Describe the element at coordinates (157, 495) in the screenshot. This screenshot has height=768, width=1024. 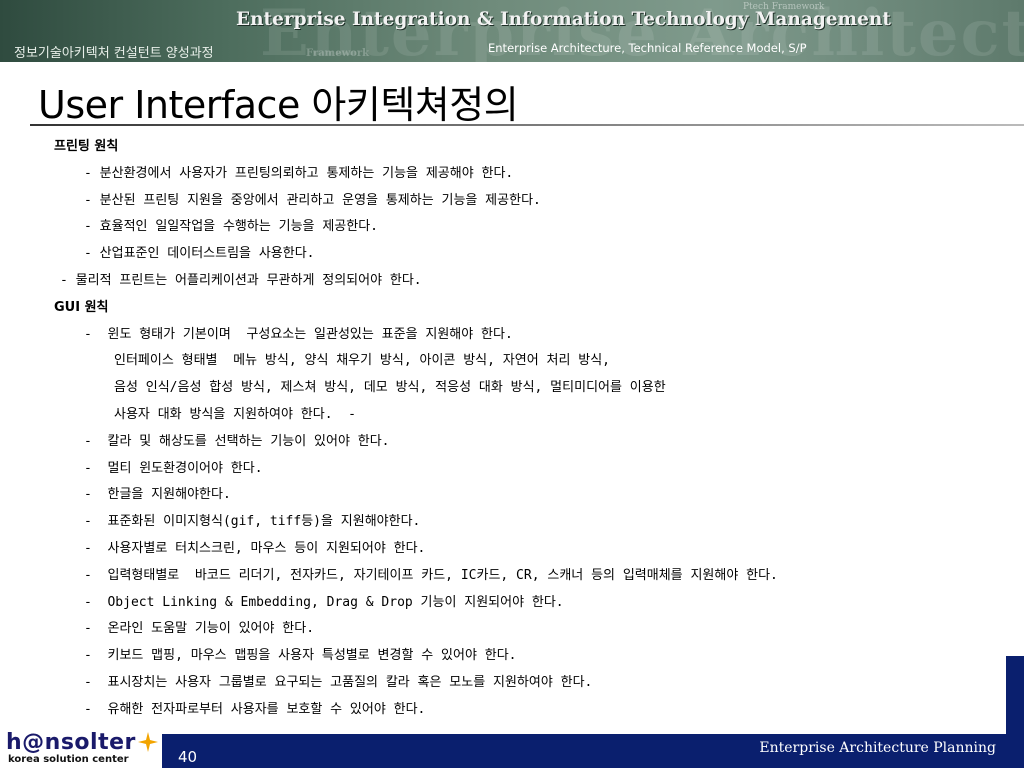
I see `bullet-line: - 한글을 지원해야한다.` at that location.